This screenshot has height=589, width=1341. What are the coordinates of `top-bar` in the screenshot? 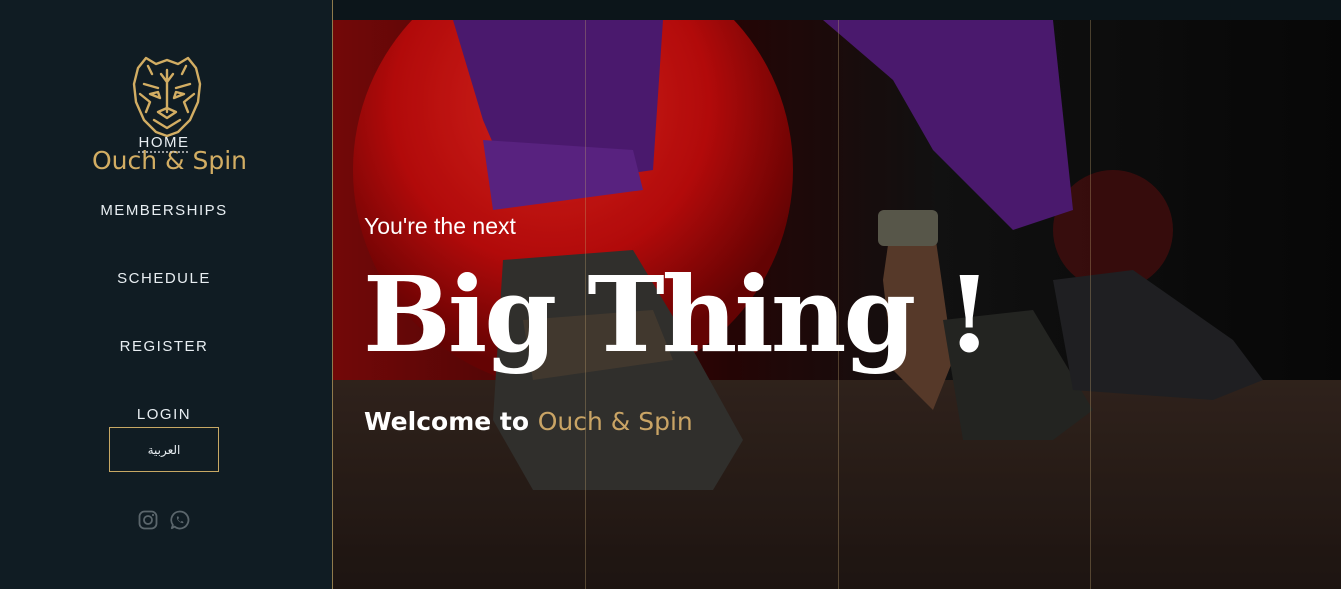 It's located at (837, 10).